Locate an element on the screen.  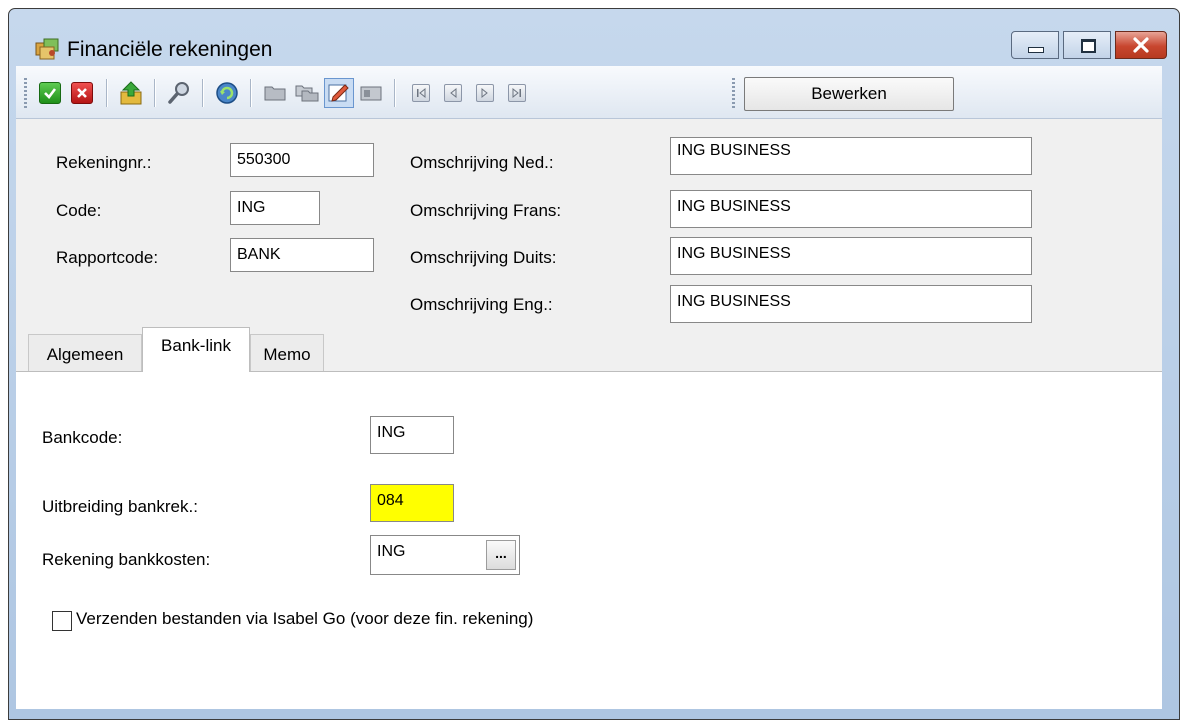
bankkosten-label: Rekening bankkosten: is located at coordinates (126, 559).